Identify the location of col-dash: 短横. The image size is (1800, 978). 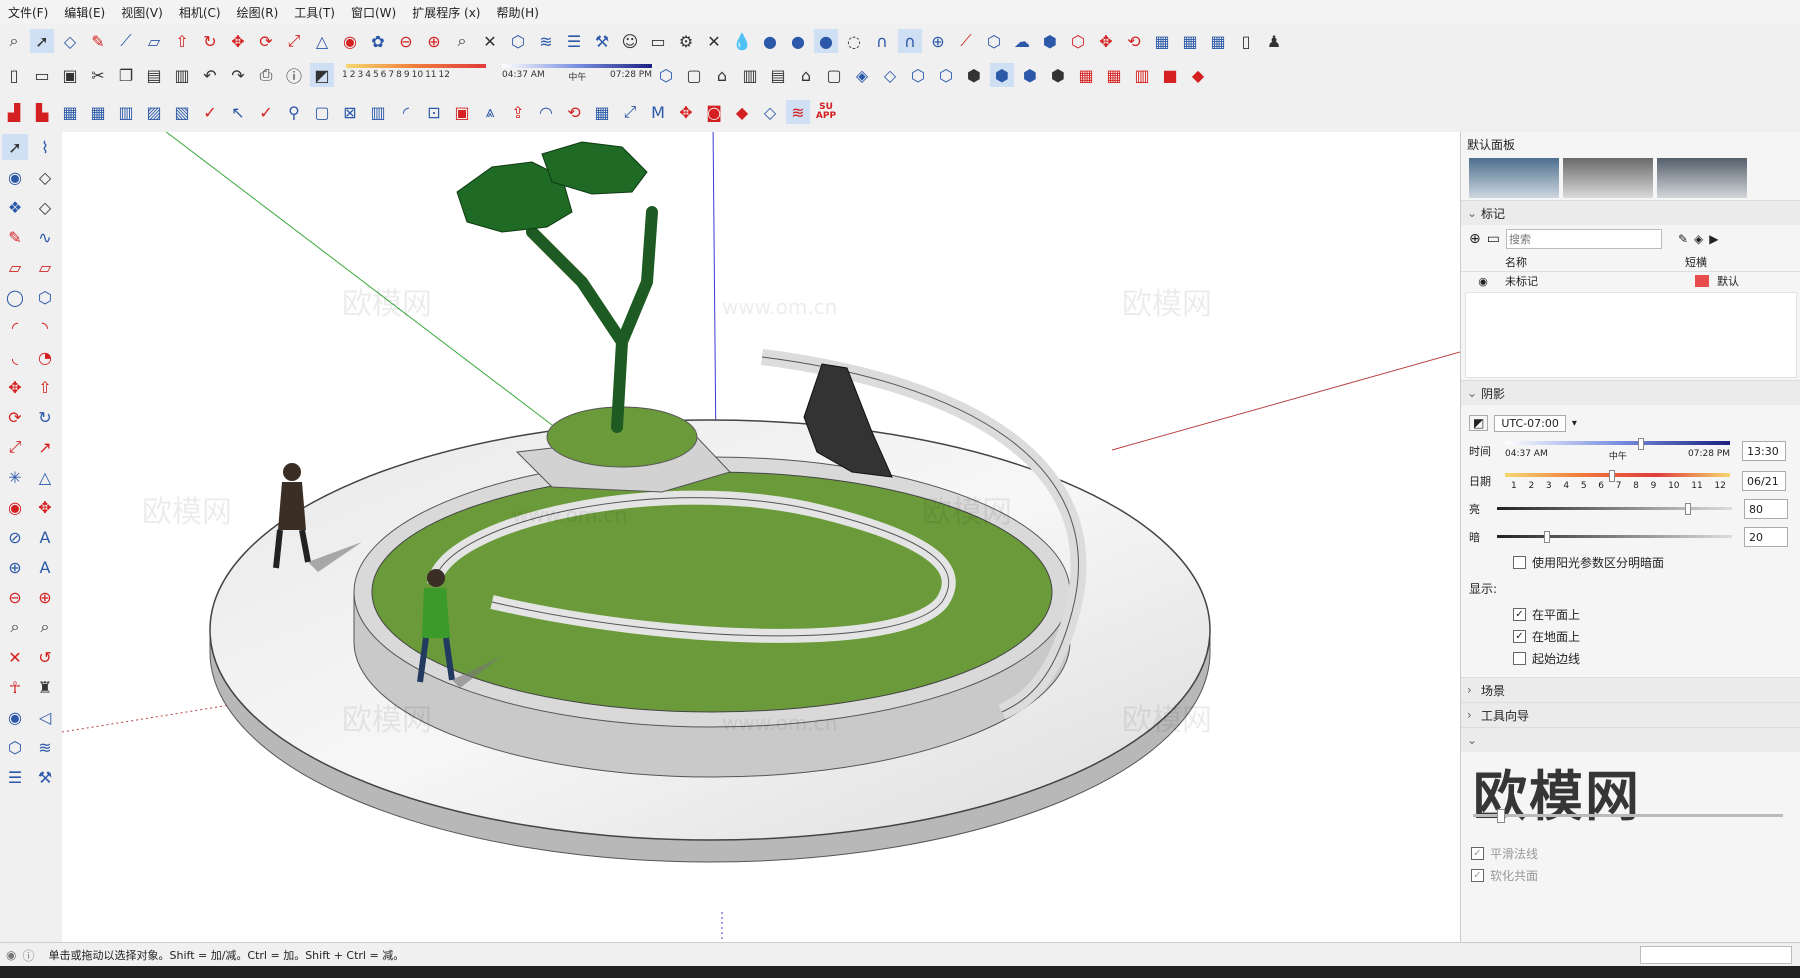
(1715, 262).